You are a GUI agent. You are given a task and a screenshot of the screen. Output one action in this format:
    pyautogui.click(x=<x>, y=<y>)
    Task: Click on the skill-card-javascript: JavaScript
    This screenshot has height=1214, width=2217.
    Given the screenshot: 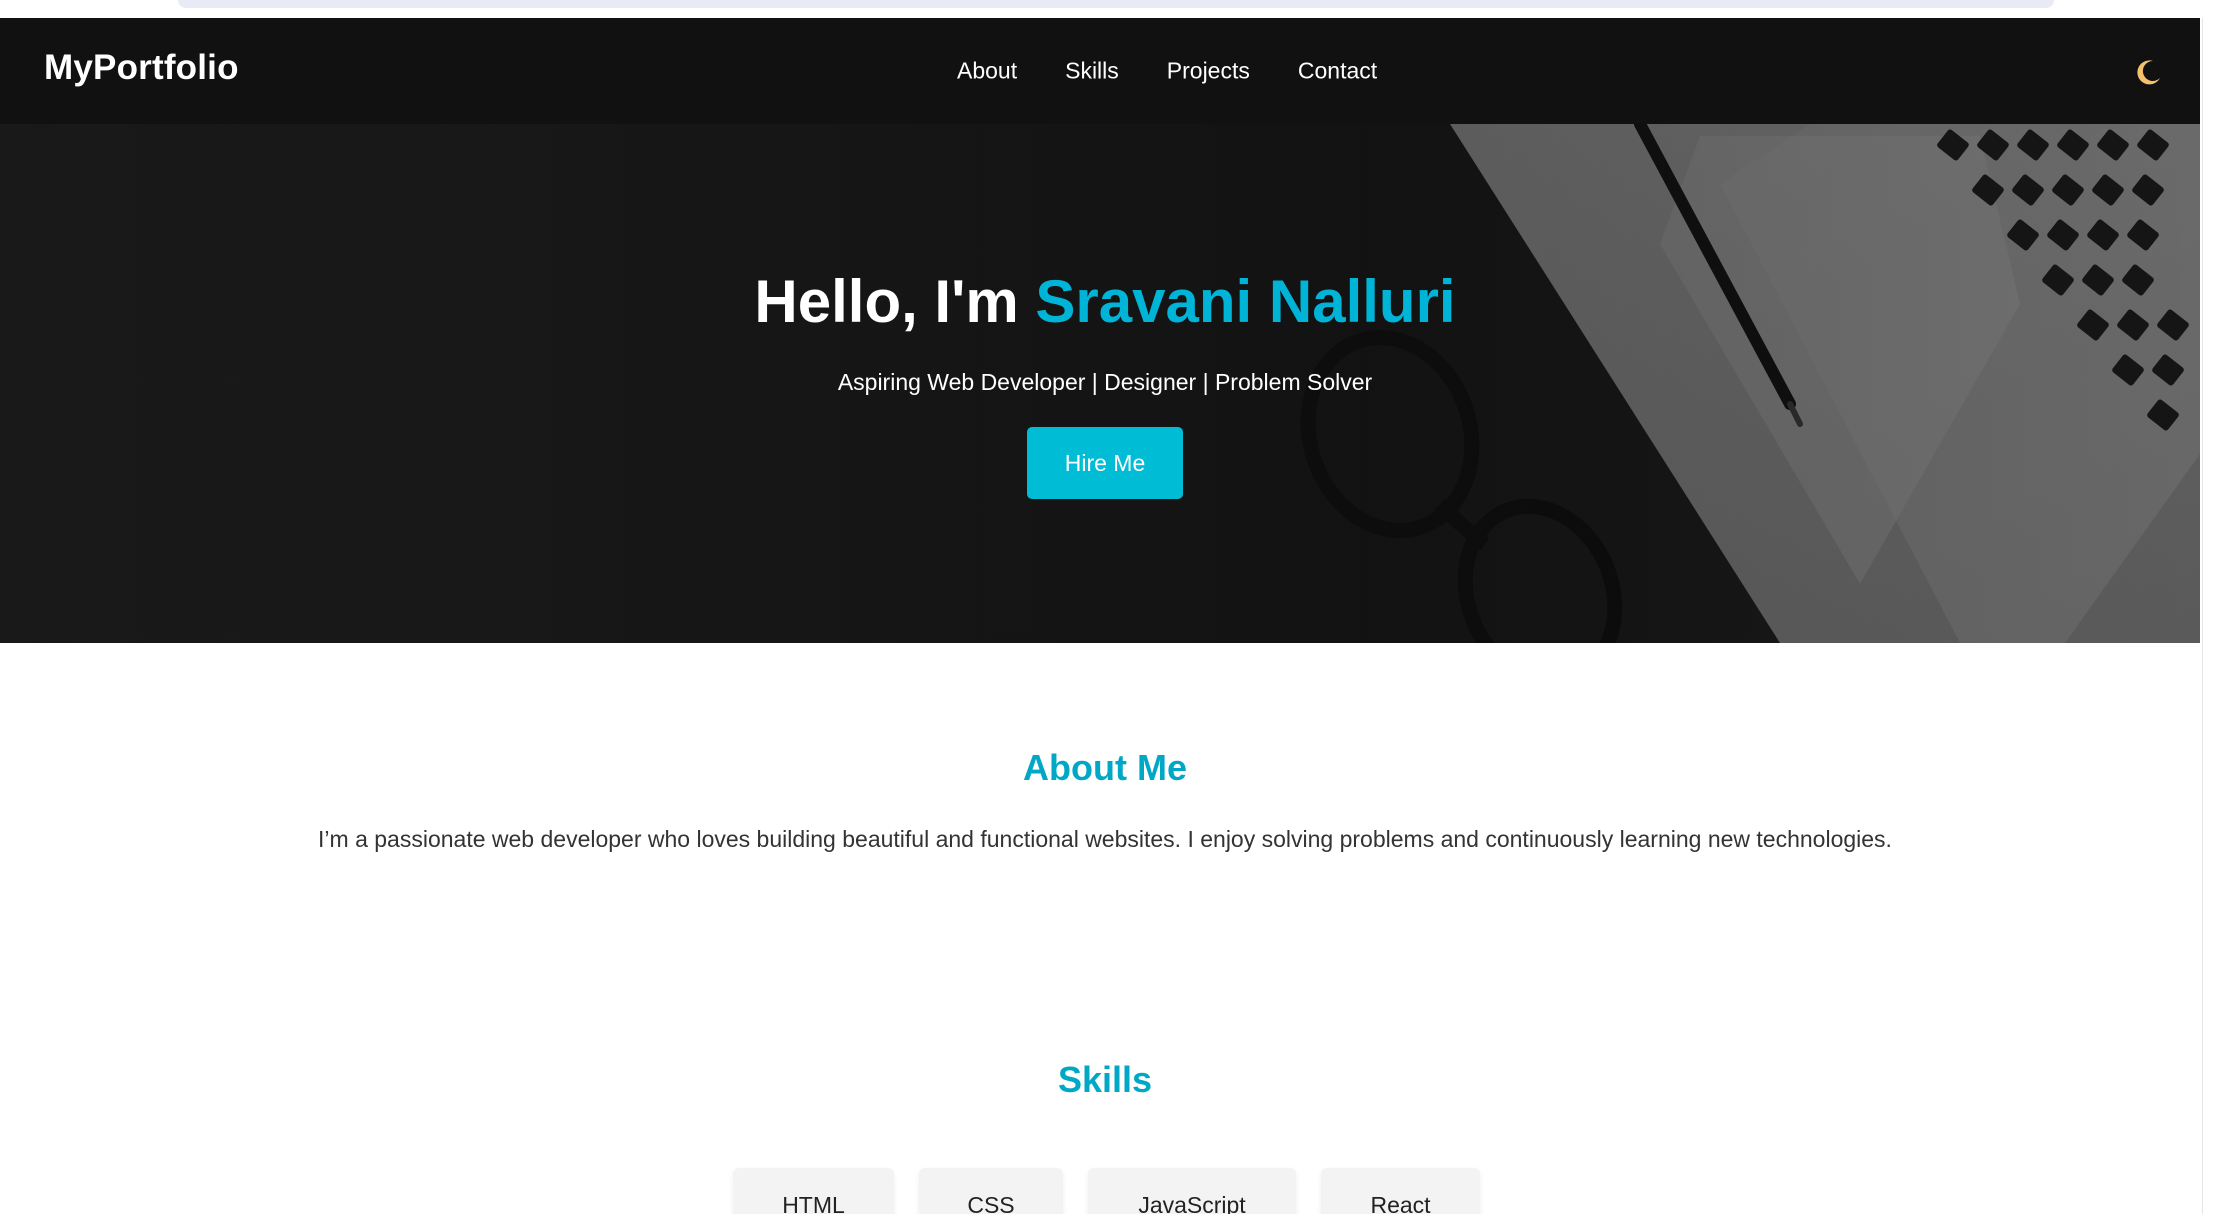 What is the action you would take?
    pyautogui.click(x=1192, y=1191)
    